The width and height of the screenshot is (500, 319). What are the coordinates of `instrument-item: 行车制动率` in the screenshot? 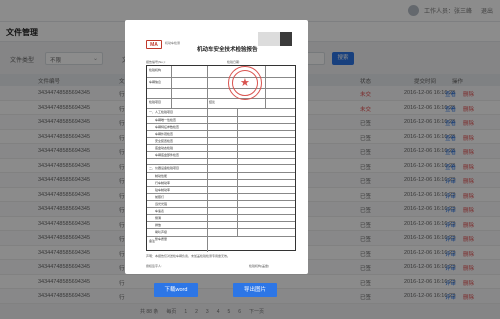 It's located at (163, 183).